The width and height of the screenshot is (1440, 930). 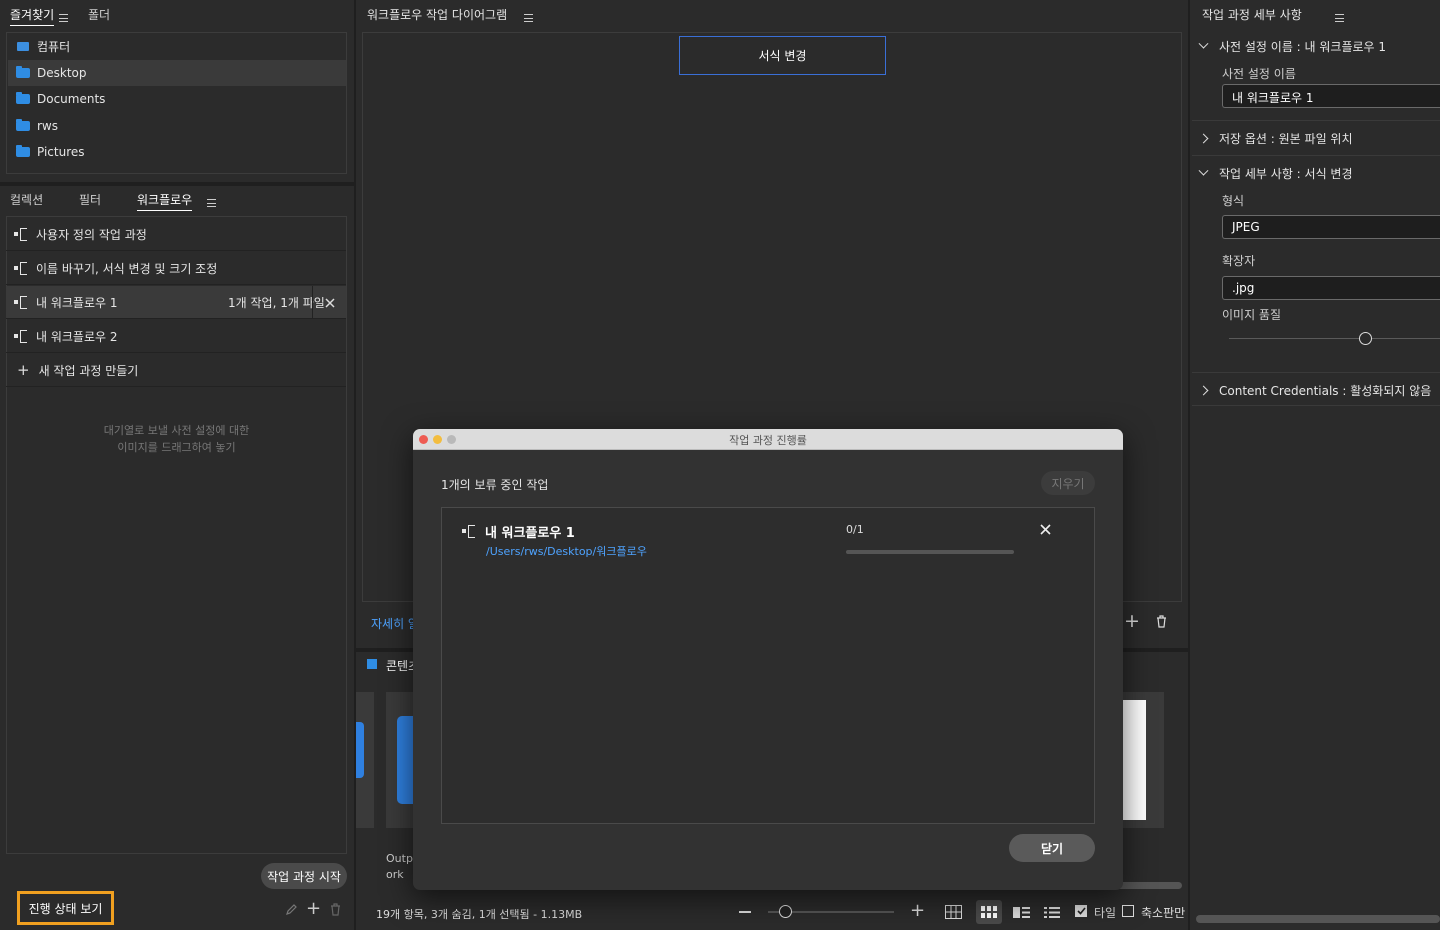 What do you see at coordinates (165, 201) in the screenshot?
I see `tab-workflows: 워크플로우` at bounding box center [165, 201].